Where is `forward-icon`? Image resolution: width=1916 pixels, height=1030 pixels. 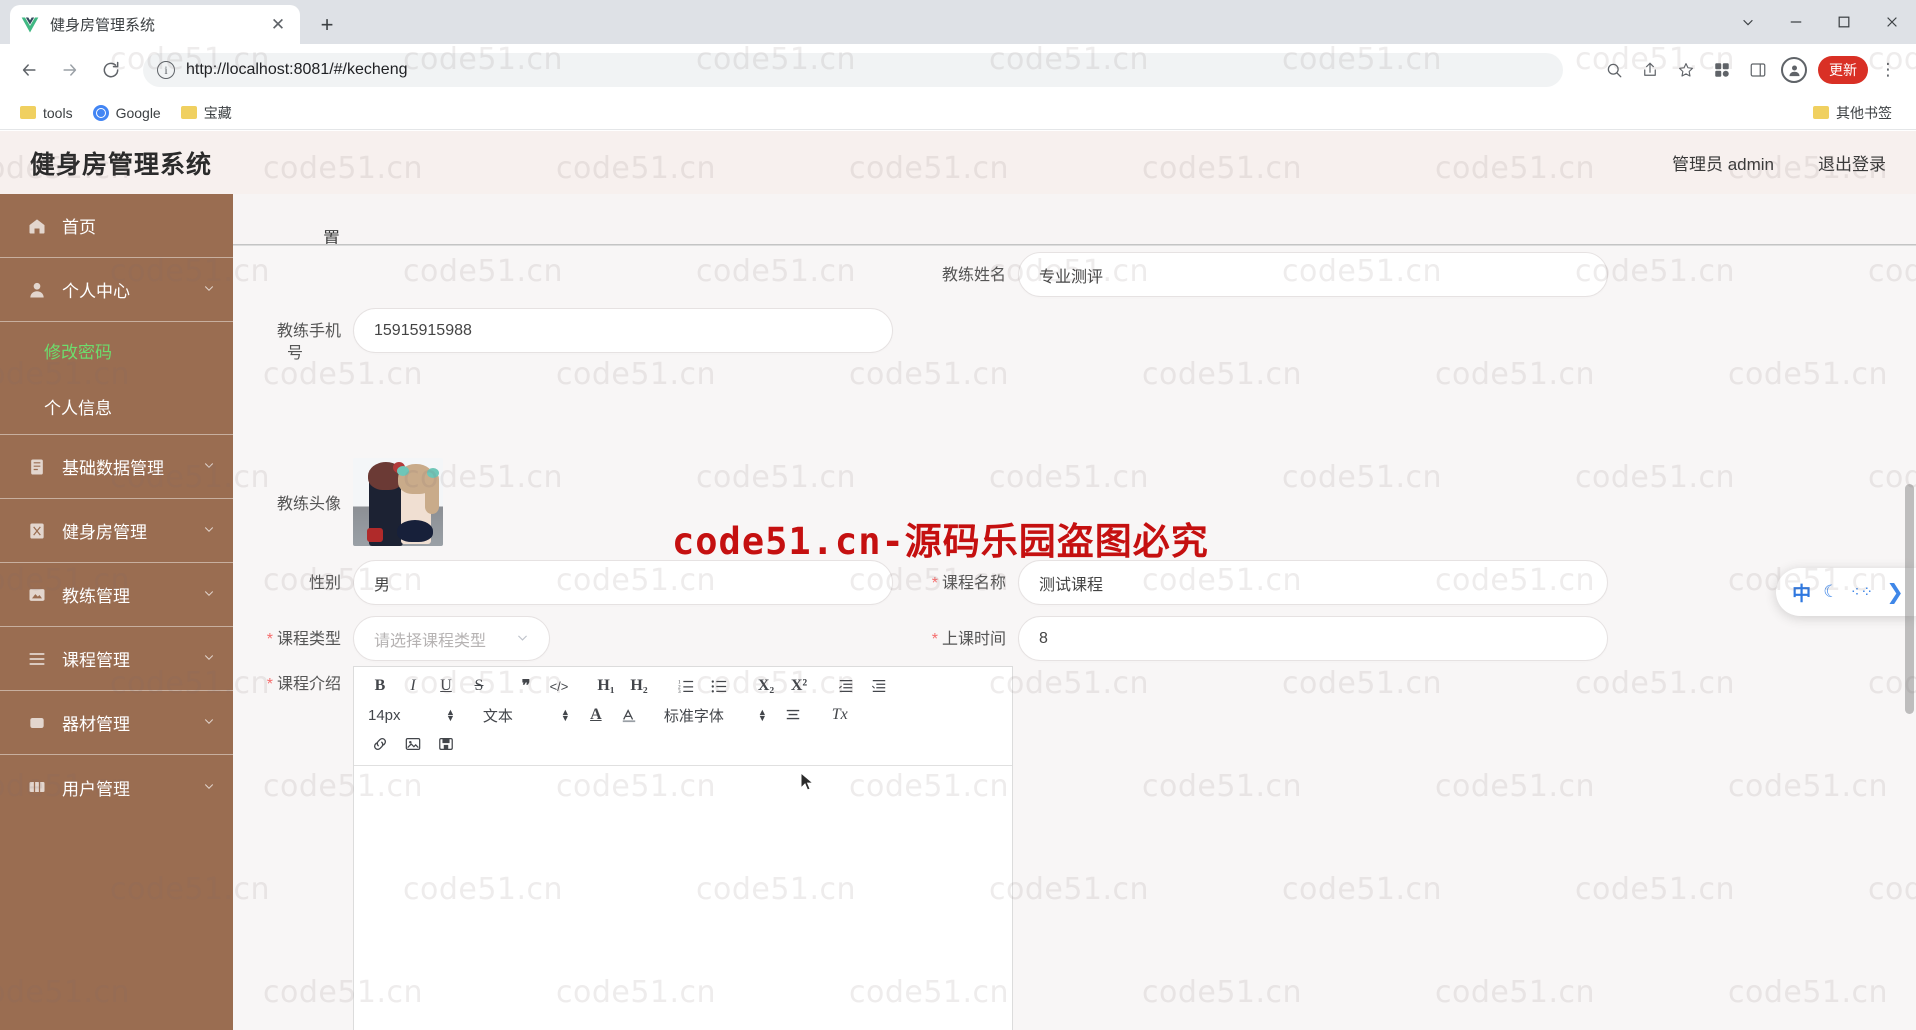
forward-icon is located at coordinates (70, 70).